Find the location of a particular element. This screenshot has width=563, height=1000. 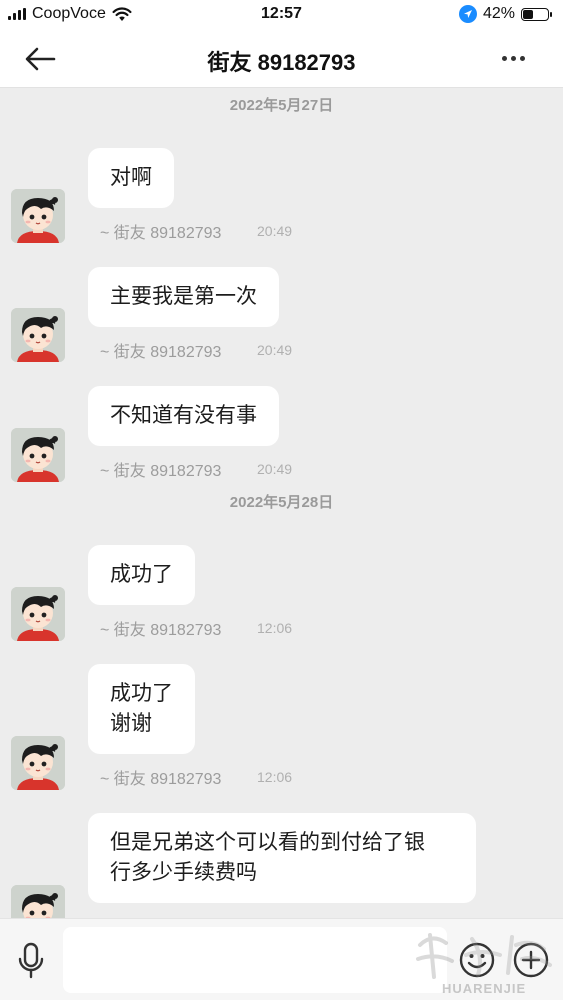

message-bubble: 不知道有没有事 is located at coordinates (183, 416).